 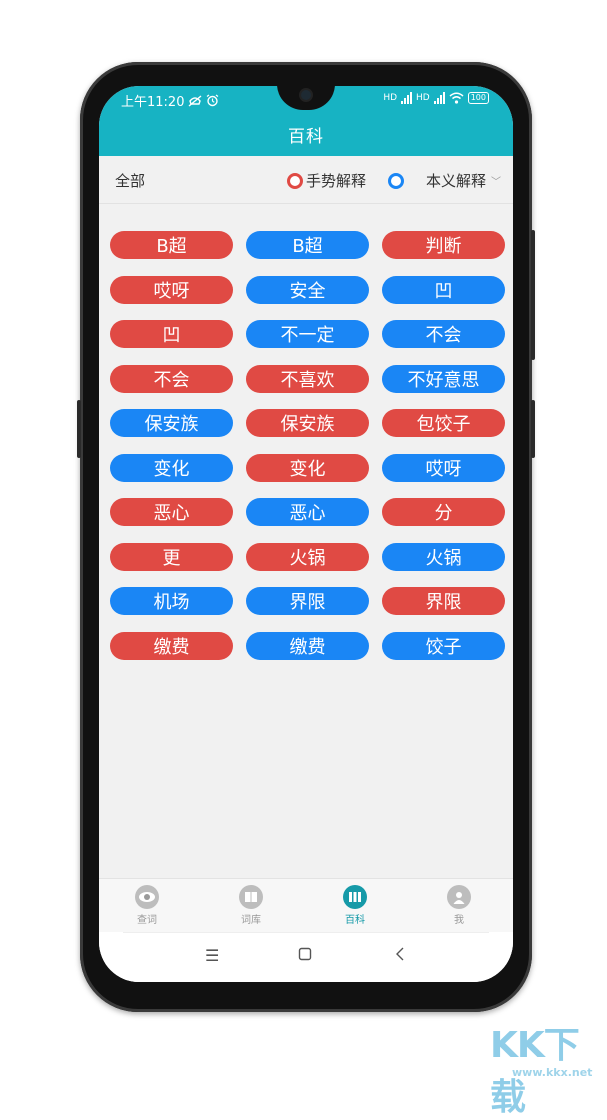 What do you see at coordinates (443, 645) in the screenshot?
I see `word-pill: 饺子` at bounding box center [443, 645].